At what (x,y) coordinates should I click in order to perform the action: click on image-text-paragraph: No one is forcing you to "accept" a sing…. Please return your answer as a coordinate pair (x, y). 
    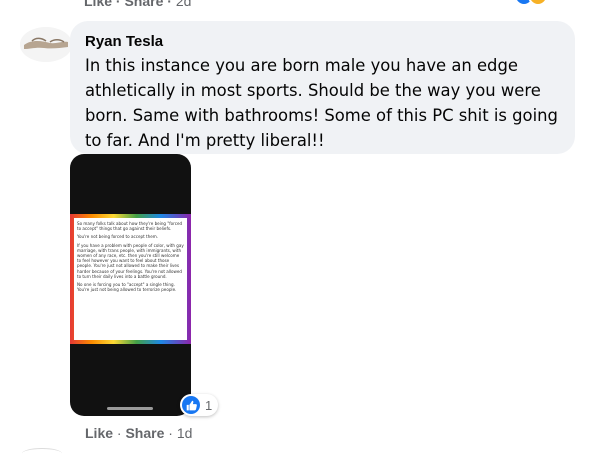
    Looking at the image, I should click on (127, 287).